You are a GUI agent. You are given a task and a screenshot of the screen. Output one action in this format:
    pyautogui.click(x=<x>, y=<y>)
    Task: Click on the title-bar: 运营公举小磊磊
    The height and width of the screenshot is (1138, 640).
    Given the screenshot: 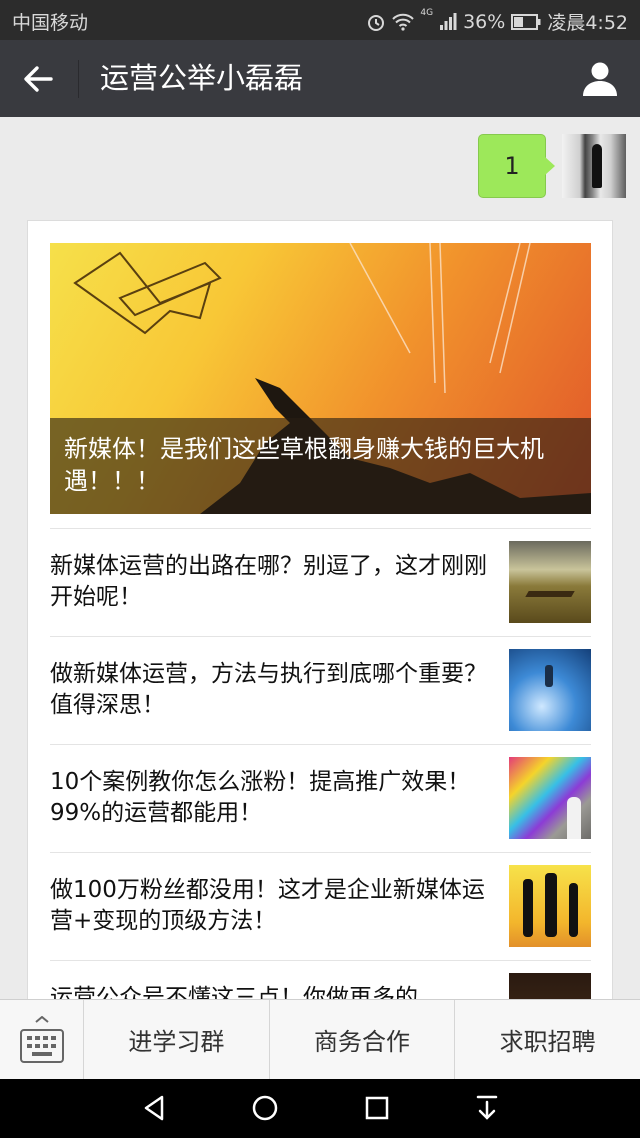 What is the action you would take?
    pyautogui.click(x=320, y=78)
    